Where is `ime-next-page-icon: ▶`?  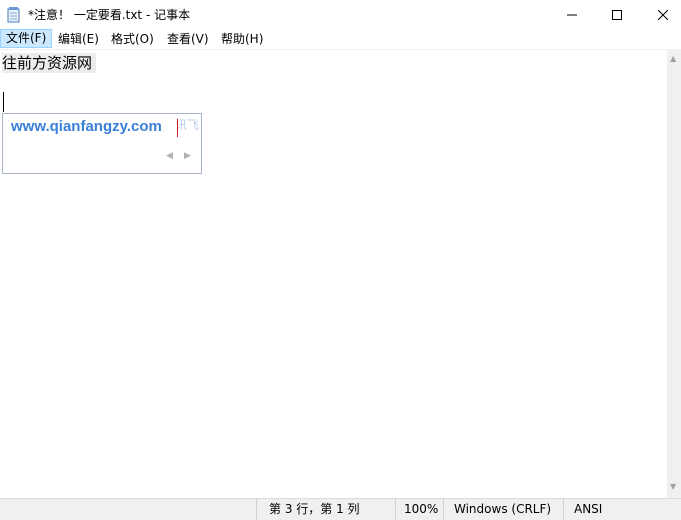 ime-next-page-icon: ▶ is located at coordinates (187, 156).